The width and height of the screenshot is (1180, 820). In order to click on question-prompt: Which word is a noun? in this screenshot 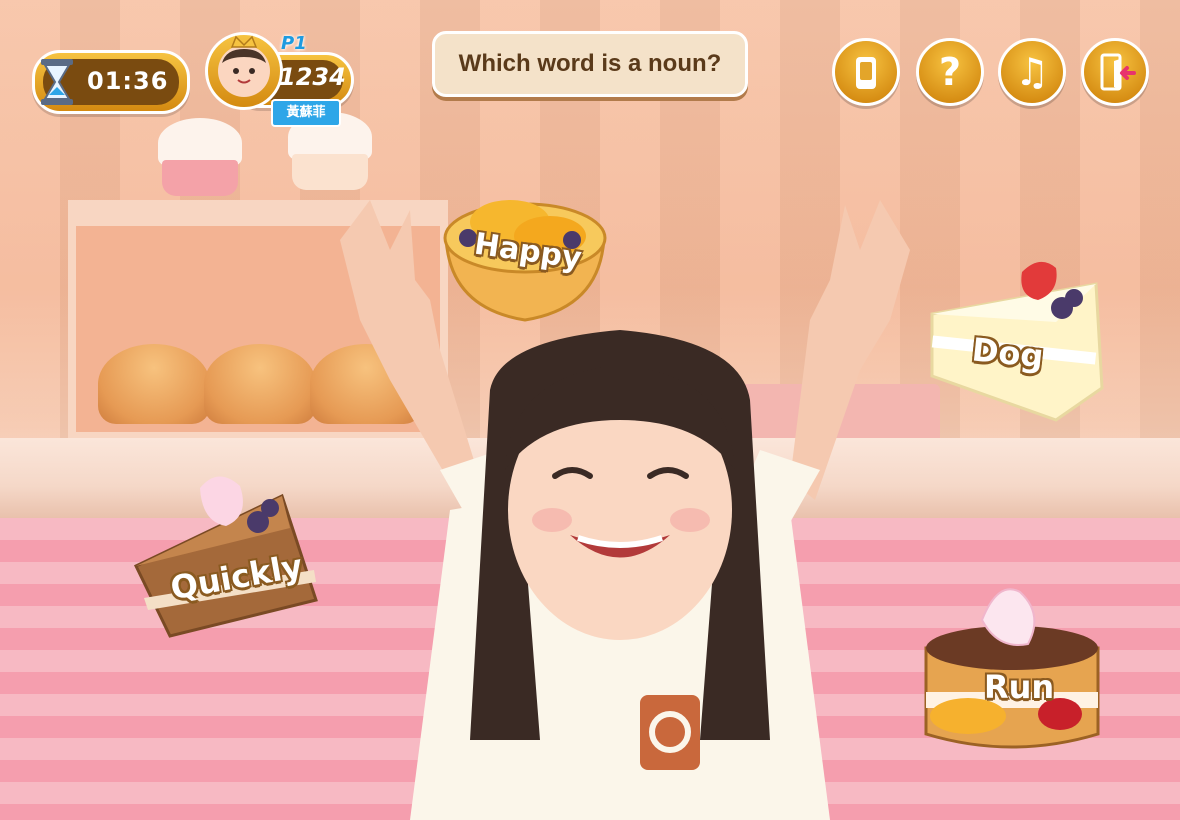, I will do `click(590, 64)`.